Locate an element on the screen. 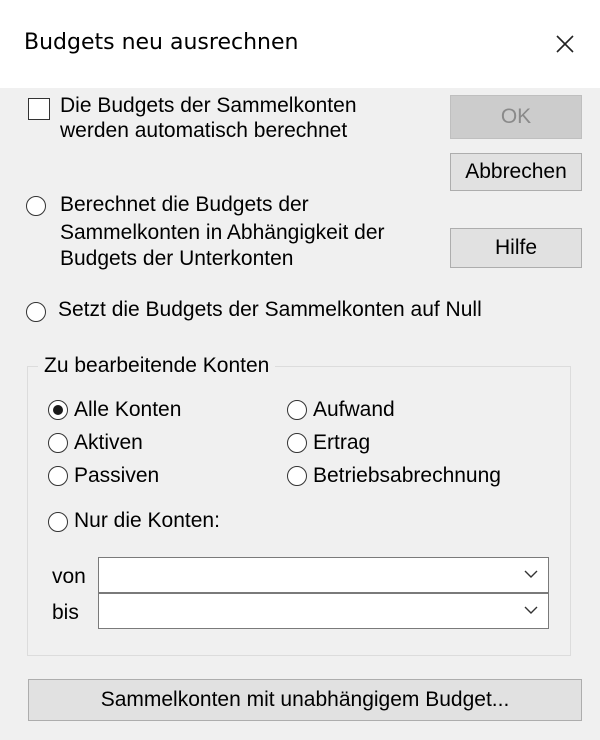 This screenshot has height=740, width=600. radio-all-accounts-label: Alle Konten is located at coordinates (128, 409).